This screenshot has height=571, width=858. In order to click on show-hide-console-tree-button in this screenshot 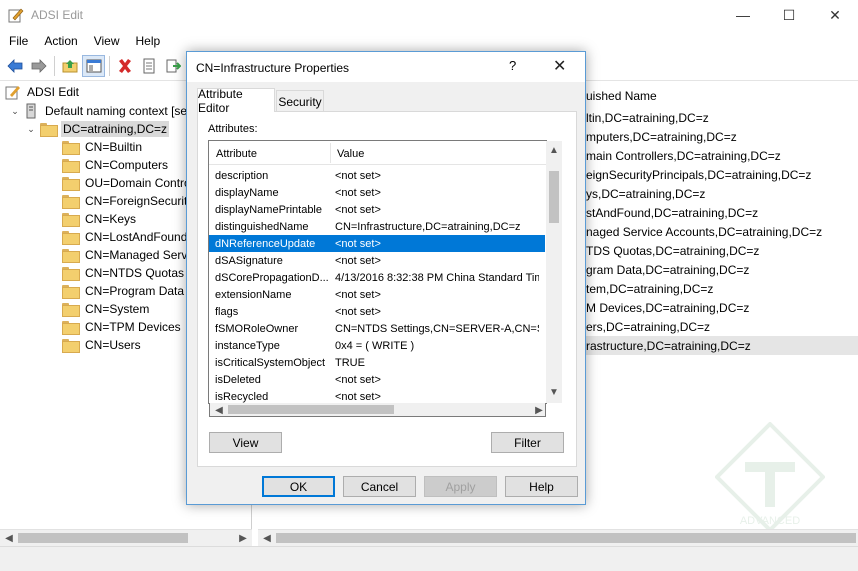, I will do `click(93, 65)`.